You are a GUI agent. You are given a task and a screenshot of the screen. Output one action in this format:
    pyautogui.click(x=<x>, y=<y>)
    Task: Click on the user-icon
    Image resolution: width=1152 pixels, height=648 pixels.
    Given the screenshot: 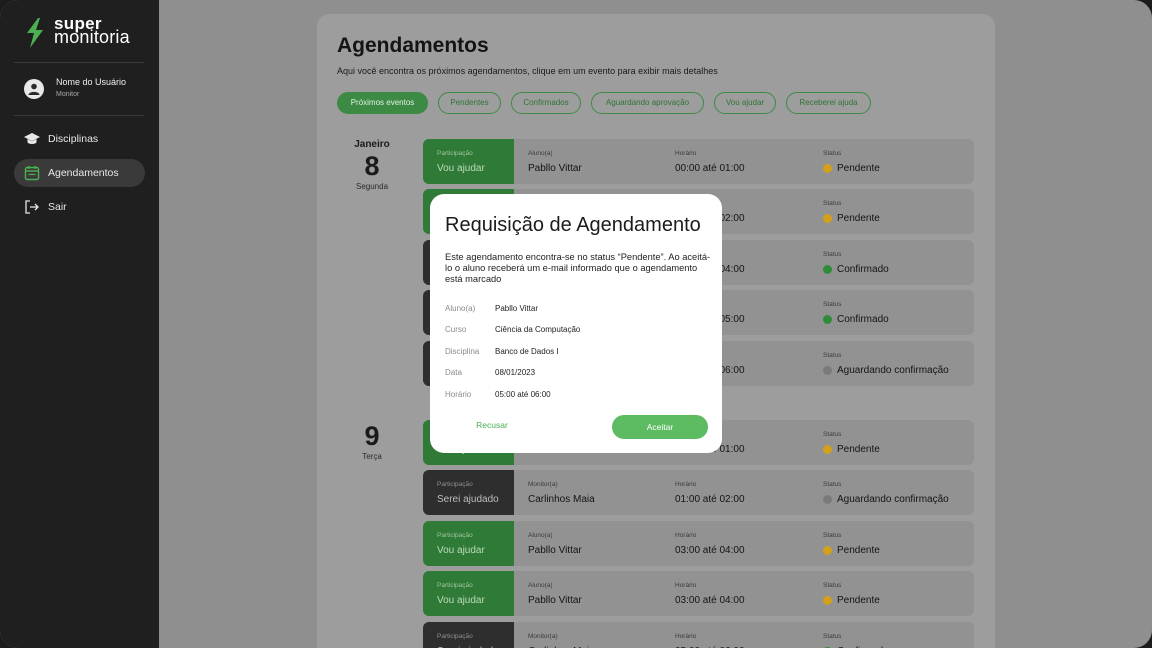 What is the action you would take?
    pyautogui.click(x=34, y=89)
    